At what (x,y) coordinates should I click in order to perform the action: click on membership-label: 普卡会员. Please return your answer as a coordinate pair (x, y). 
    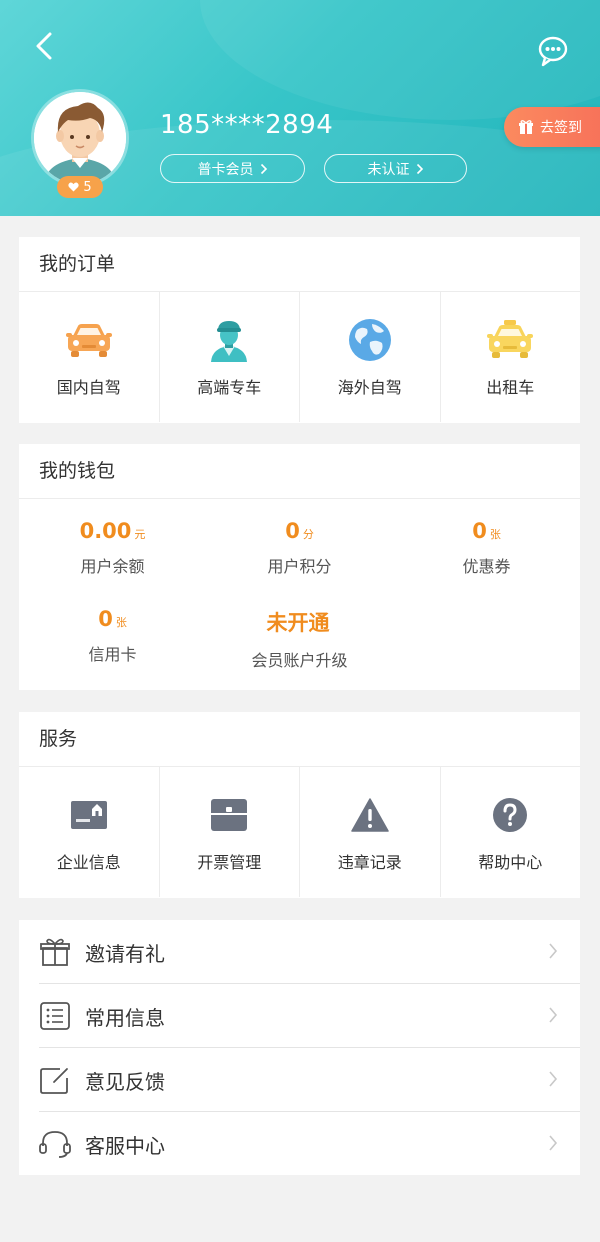
    Looking at the image, I should click on (225, 169).